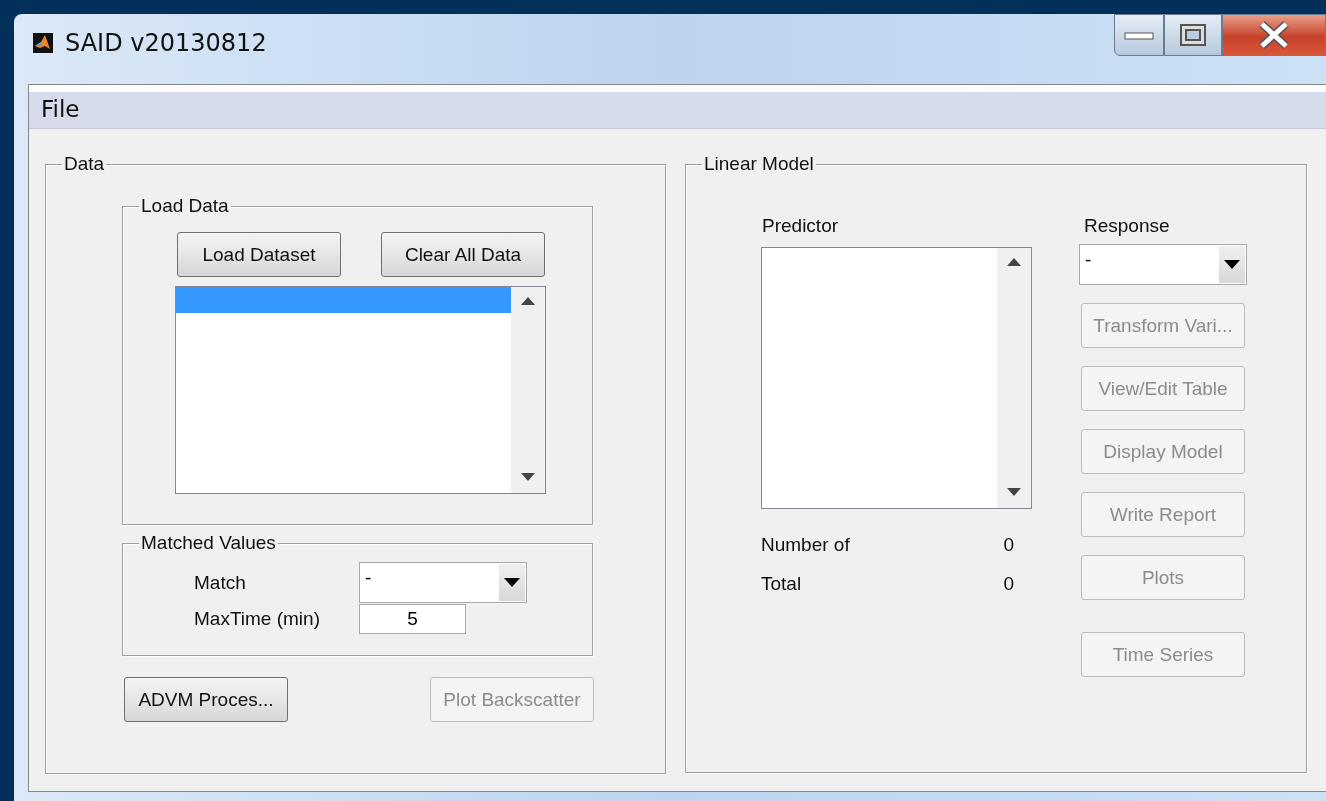 The height and width of the screenshot is (801, 1326). Describe the element at coordinates (220, 582) in the screenshot. I see `field-label: Match` at that location.